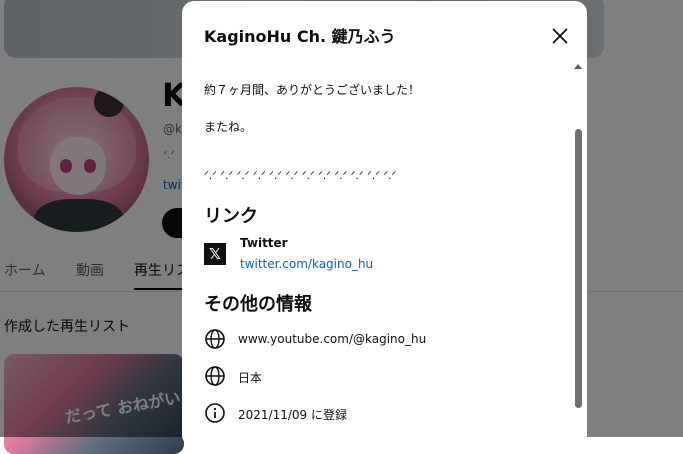  What do you see at coordinates (578, 66) in the screenshot?
I see `scroll-up-arrow-icon` at bounding box center [578, 66].